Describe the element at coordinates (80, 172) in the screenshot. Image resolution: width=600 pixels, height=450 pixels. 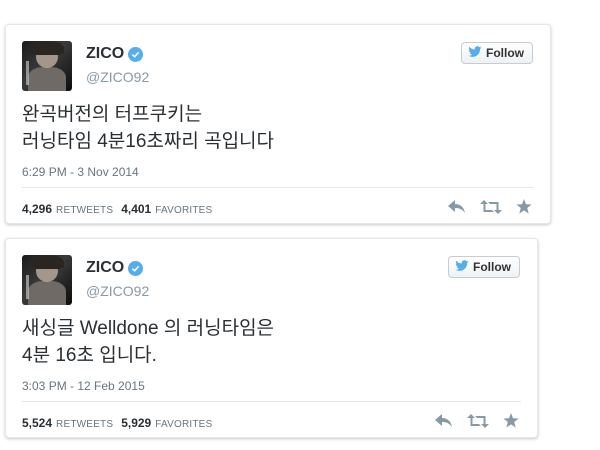
I see `tweet-timestamp: 6:29 PM - 3 Nov 2014` at that location.